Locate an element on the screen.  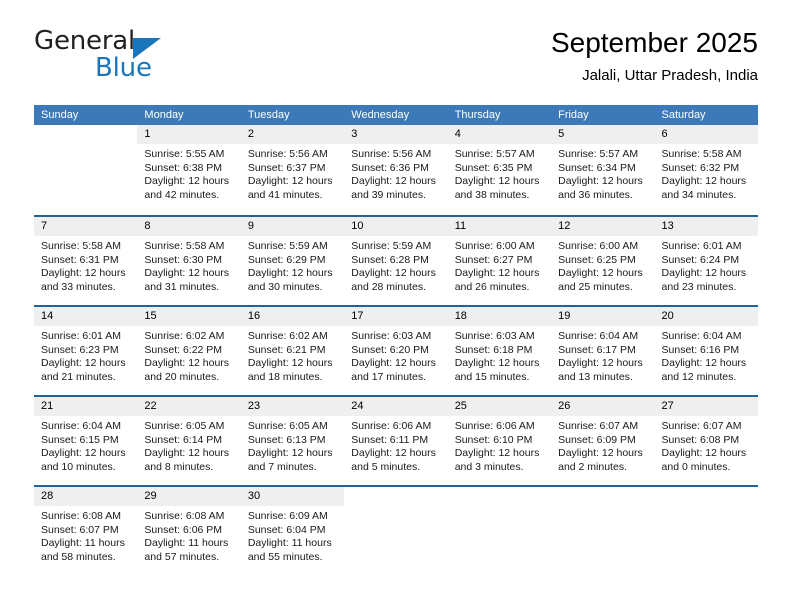
day-number: 25 is located at coordinates (499, 406).